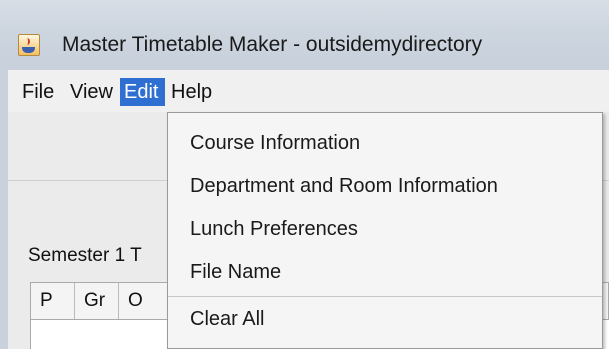 The height and width of the screenshot is (349, 609). What do you see at coordinates (385, 319) in the screenshot?
I see `menu-item-clear-all: Clear All` at bounding box center [385, 319].